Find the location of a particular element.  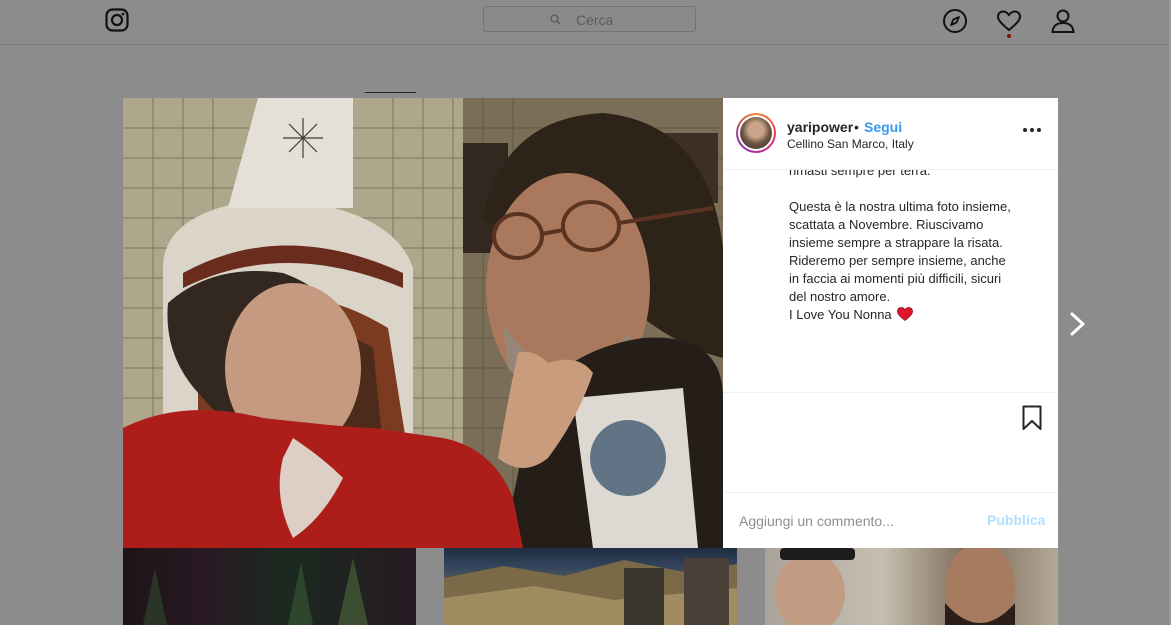

active-tab-indicator is located at coordinates (390, 92).